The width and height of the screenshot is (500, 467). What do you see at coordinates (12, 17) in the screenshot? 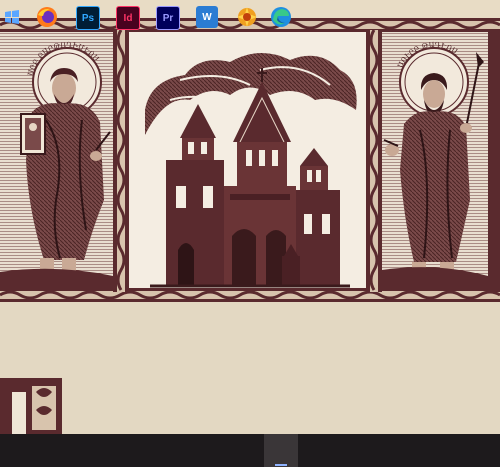
I see `windows-start-icon` at bounding box center [12, 17].